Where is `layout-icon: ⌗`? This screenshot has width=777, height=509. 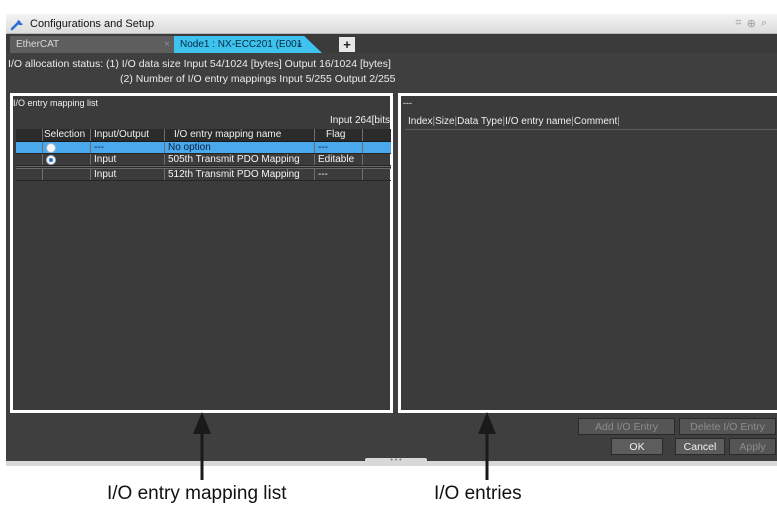
layout-icon: ⌗ is located at coordinates (738, 23).